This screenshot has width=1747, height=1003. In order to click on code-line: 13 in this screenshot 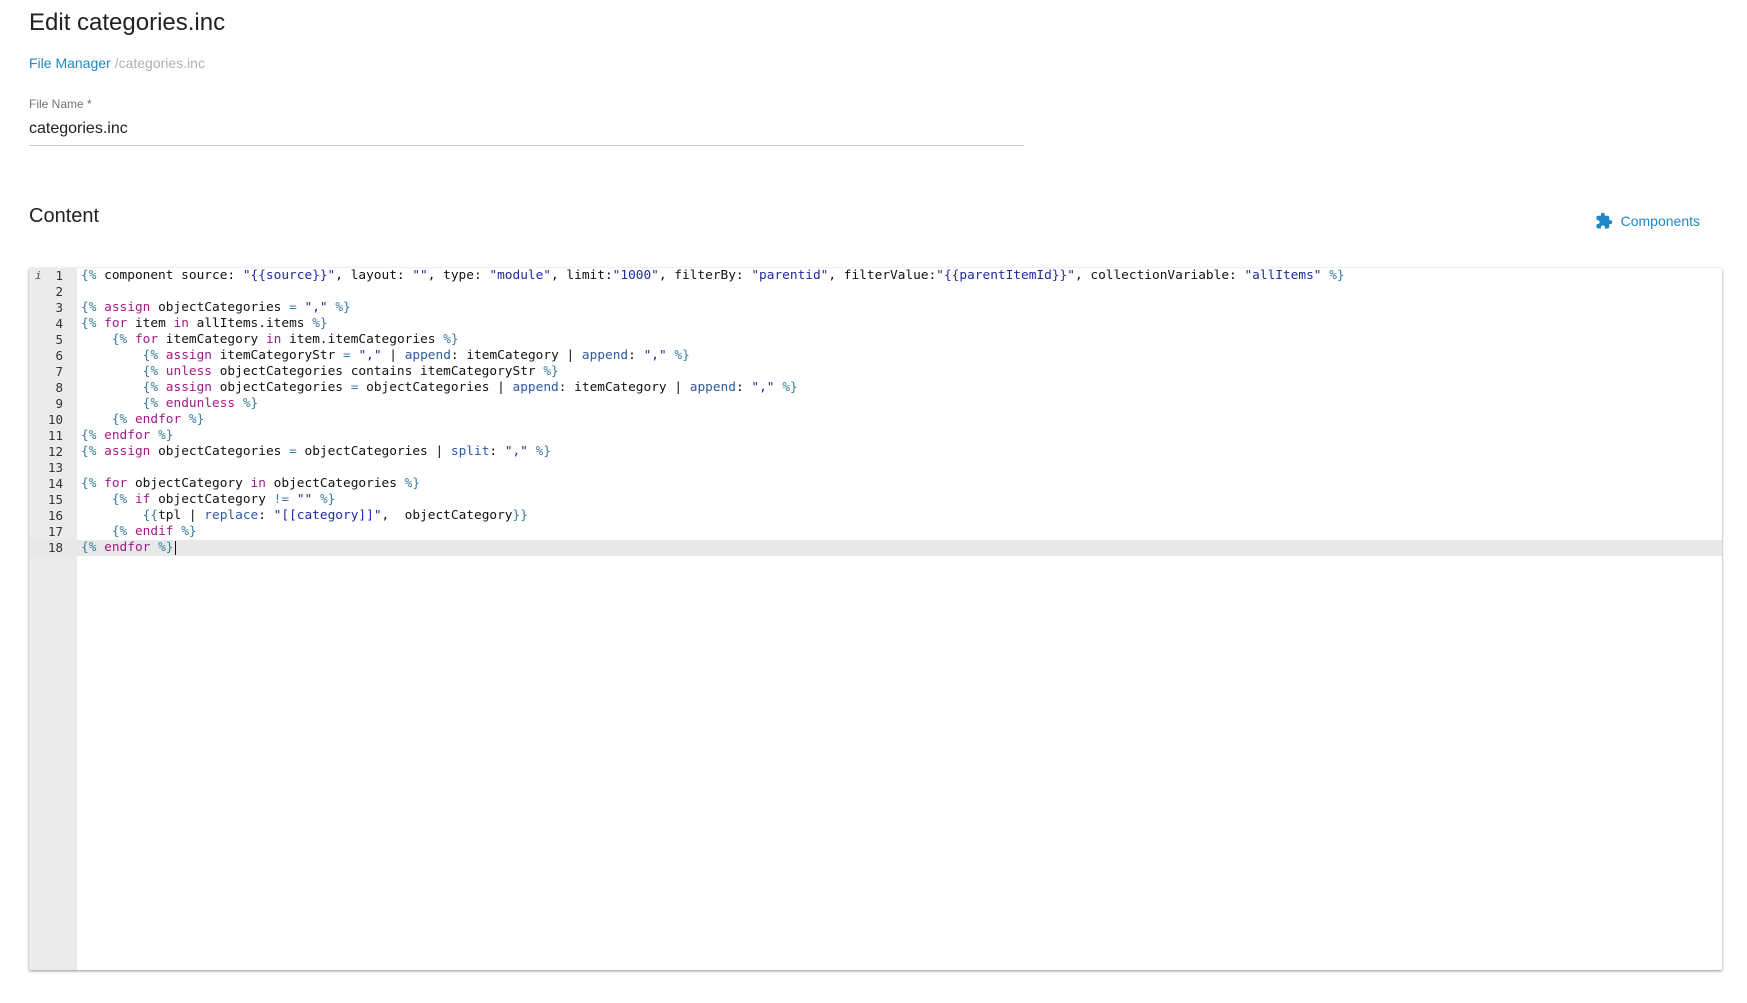, I will do `click(875, 468)`.